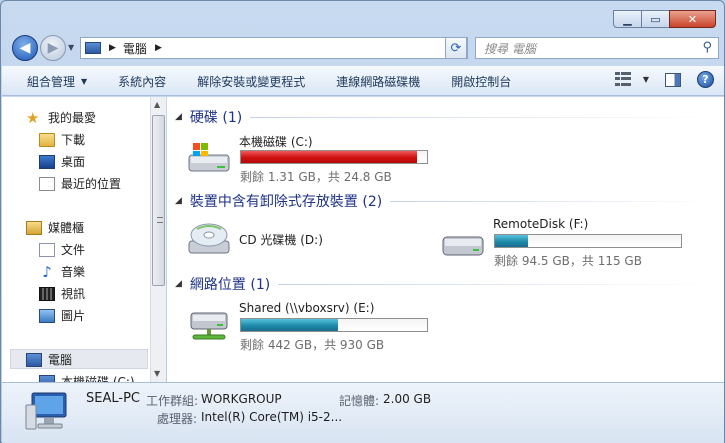 The width and height of the screenshot is (725, 443). Describe the element at coordinates (692, 19) in the screenshot. I see `close-button: ✕` at that location.